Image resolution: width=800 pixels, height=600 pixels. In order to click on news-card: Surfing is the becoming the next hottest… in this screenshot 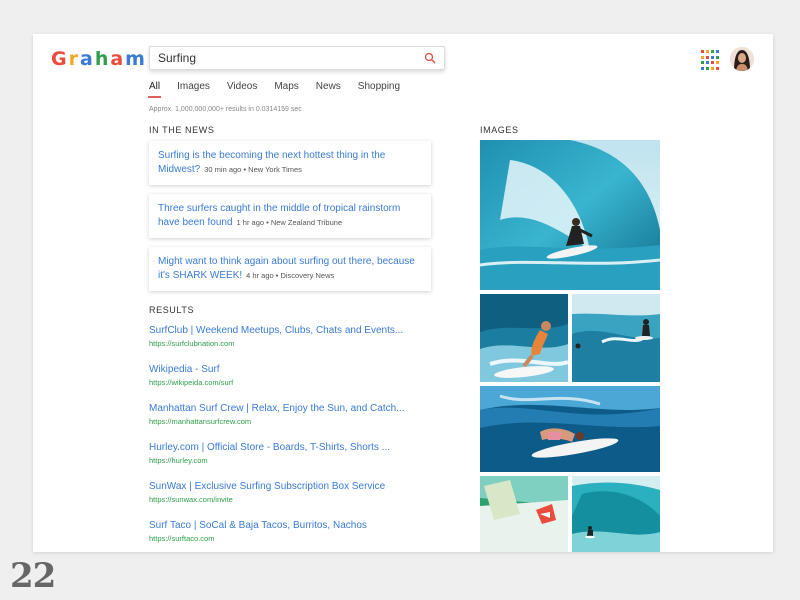, I will do `click(290, 163)`.